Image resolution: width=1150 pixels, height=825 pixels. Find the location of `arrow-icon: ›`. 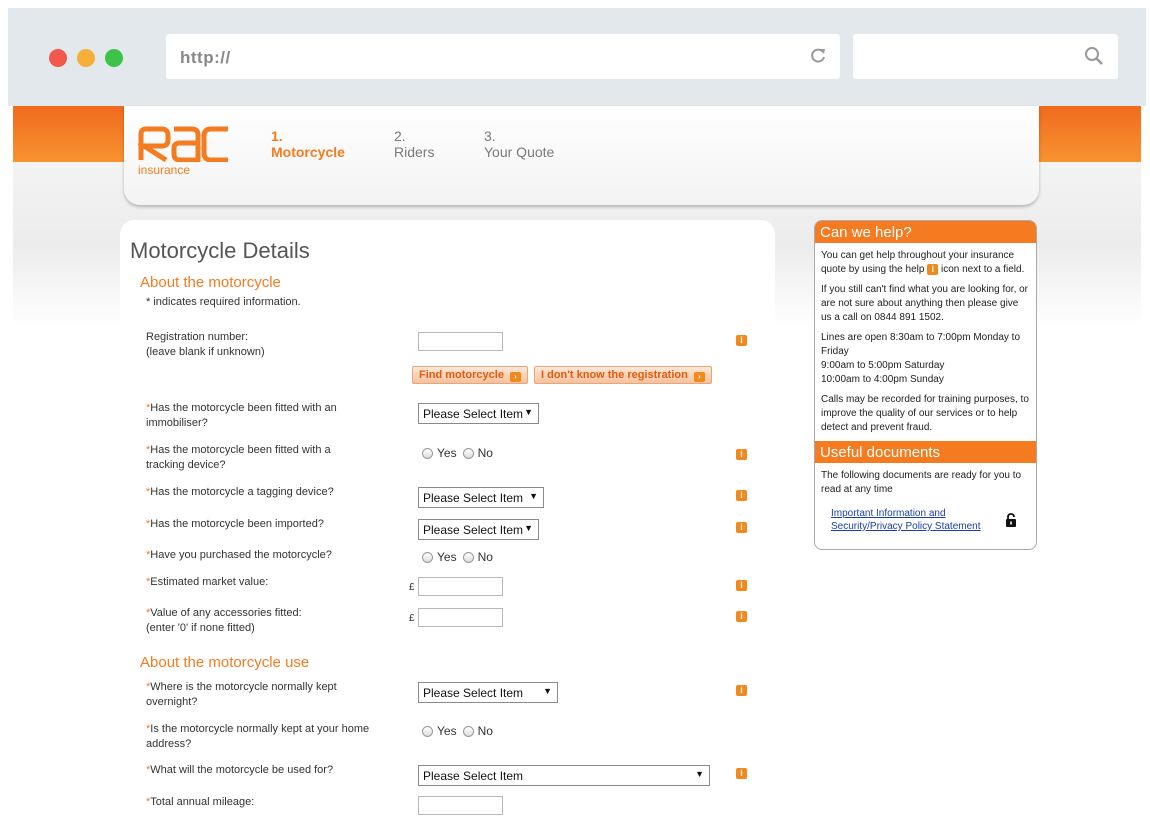

arrow-icon: › is located at coordinates (699, 377).